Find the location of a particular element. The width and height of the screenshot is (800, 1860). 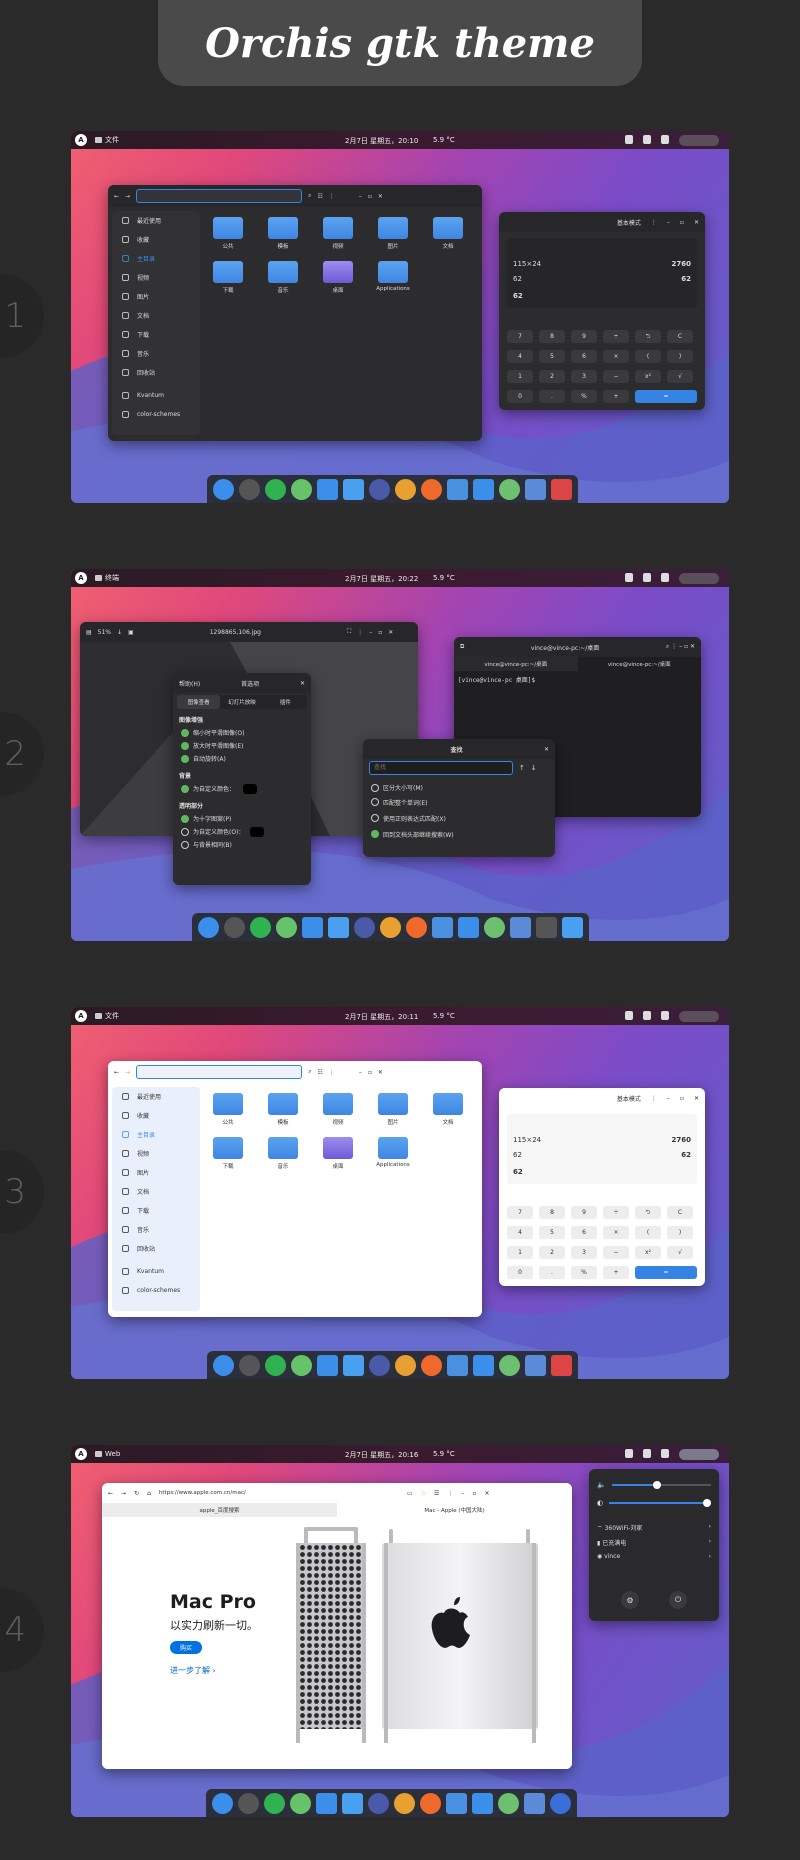

calc-key: √ is located at coordinates (680, 376).